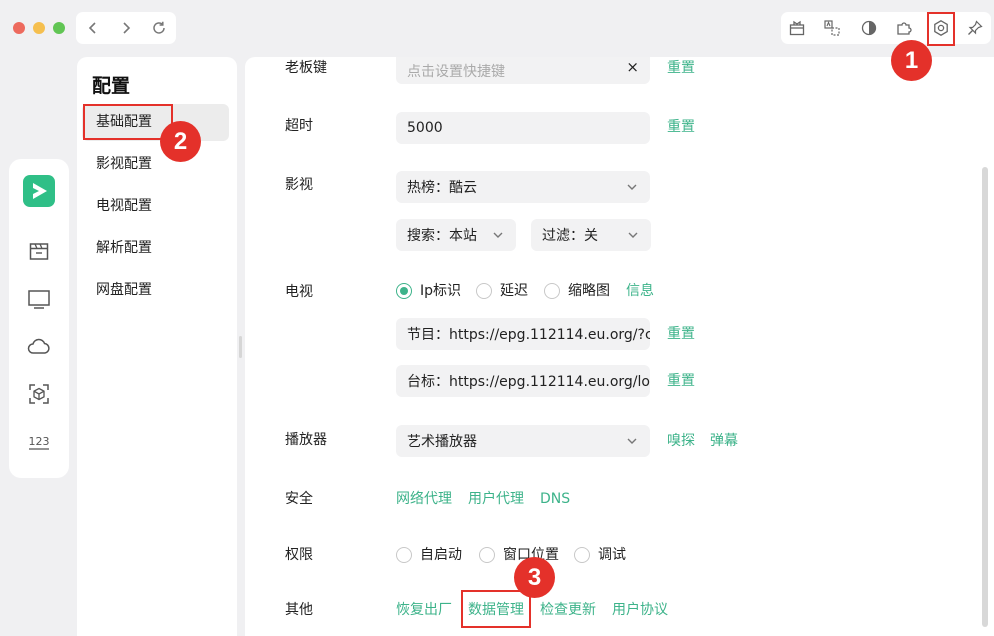  I want to click on tv-ip-label: Ip标识, so click(441, 291).